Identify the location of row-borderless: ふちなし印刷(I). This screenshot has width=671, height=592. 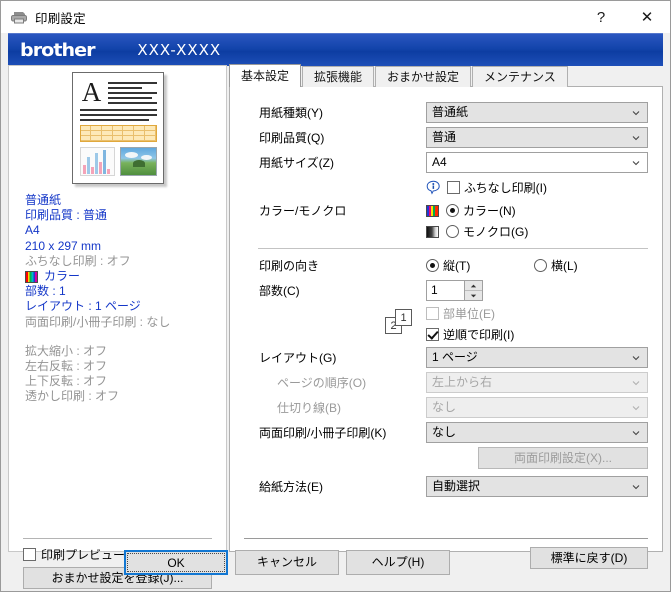
(446, 187).